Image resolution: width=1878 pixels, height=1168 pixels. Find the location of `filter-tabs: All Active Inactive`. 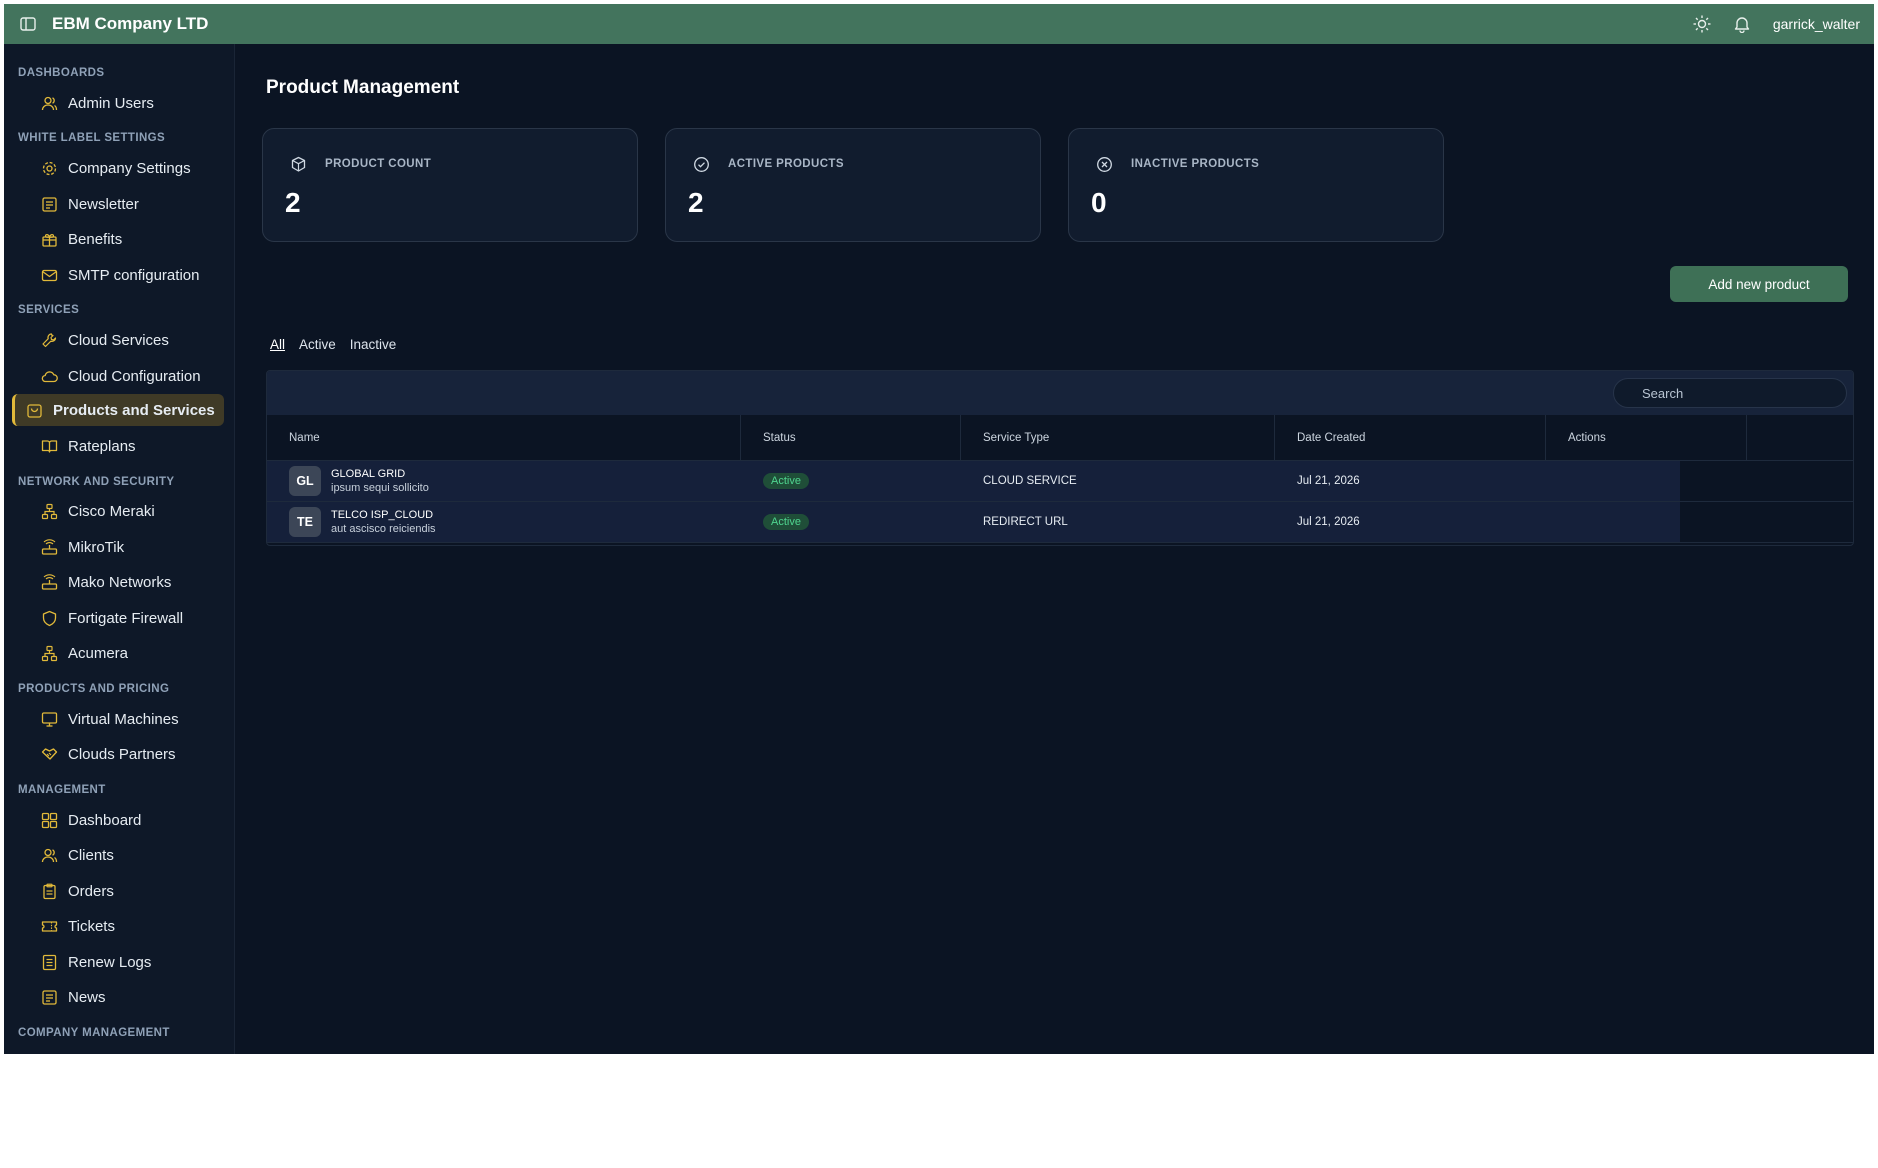

filter-tabs: All Active Inactive is located at coordinates (340, 344).